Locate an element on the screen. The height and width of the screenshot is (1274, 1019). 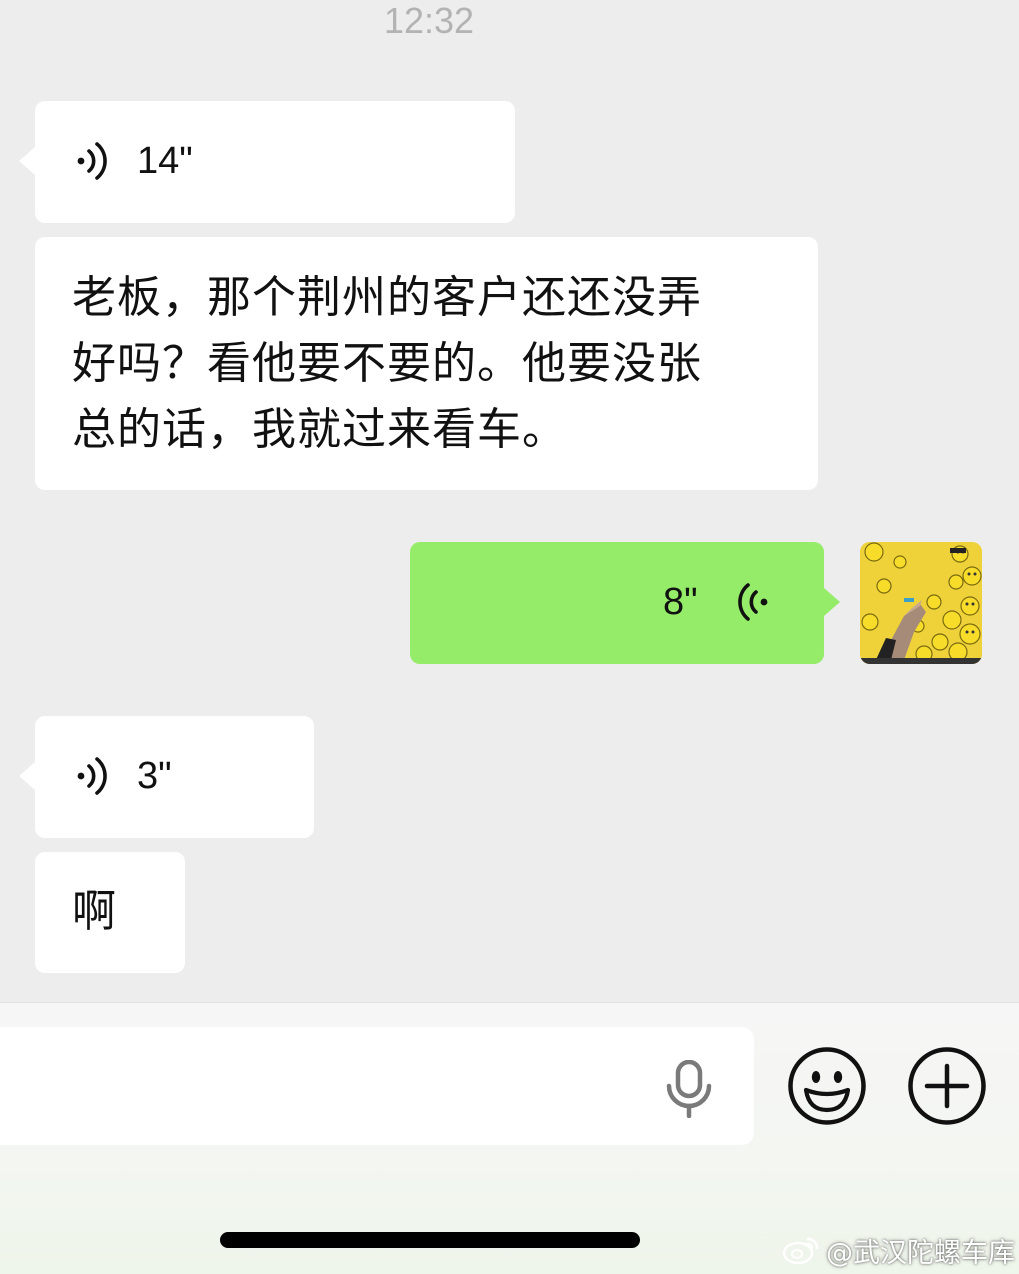
message-line: 总的话，我就过来看车。 is located at coordinates (319, 429).